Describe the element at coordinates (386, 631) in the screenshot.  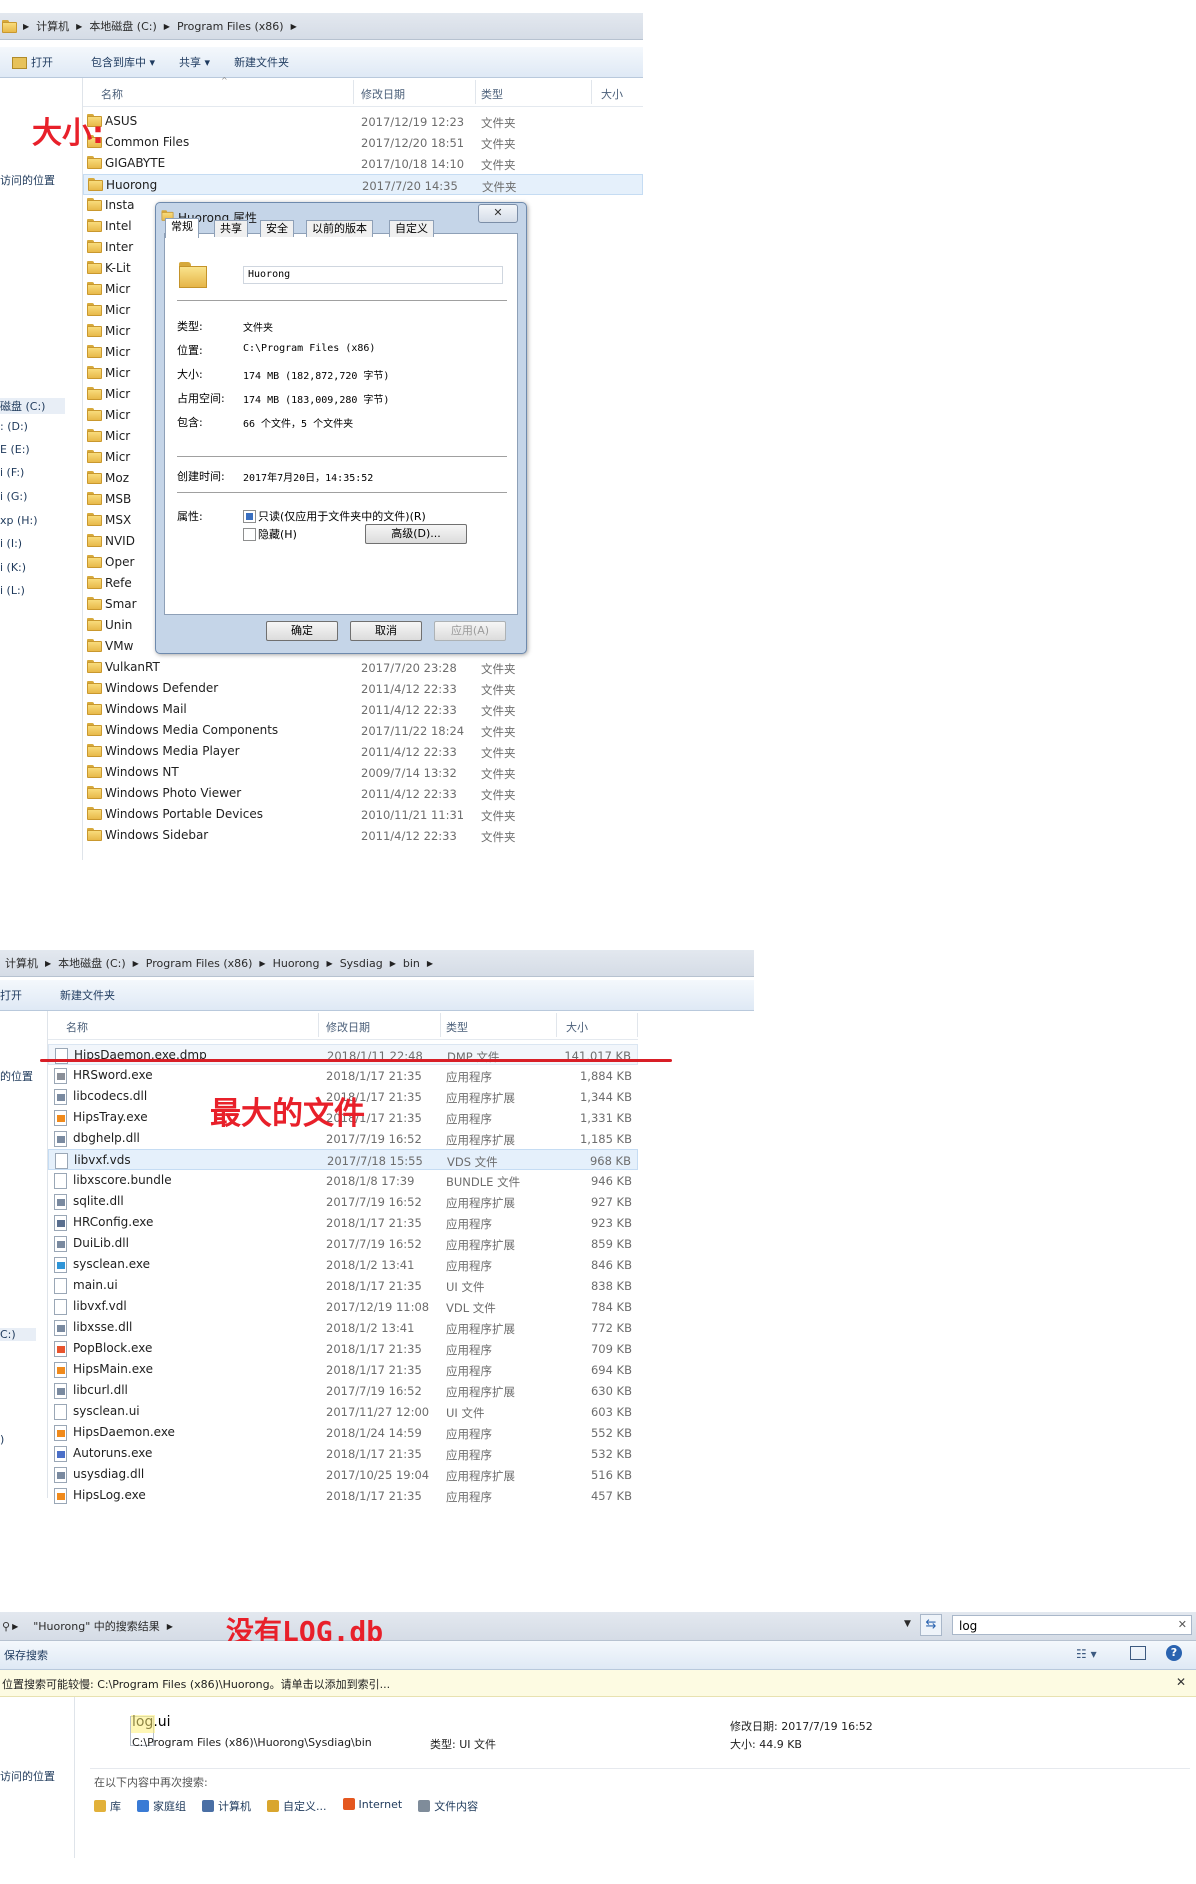
I see `cancel-button: 取消` at that location.